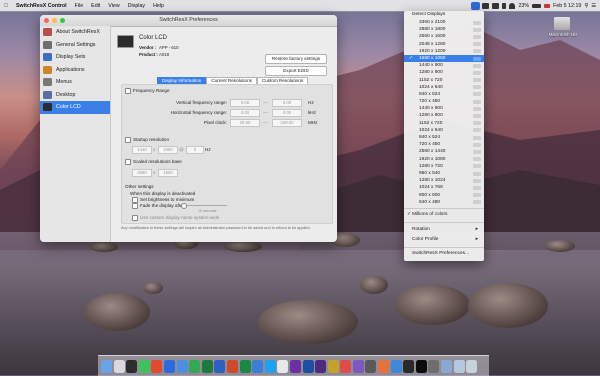 This screenshot has width=600, height=376. Describe the element at coordinates (444, 151) in the screenshot. I see `resolution-item: 2560 x 1440` at that location.